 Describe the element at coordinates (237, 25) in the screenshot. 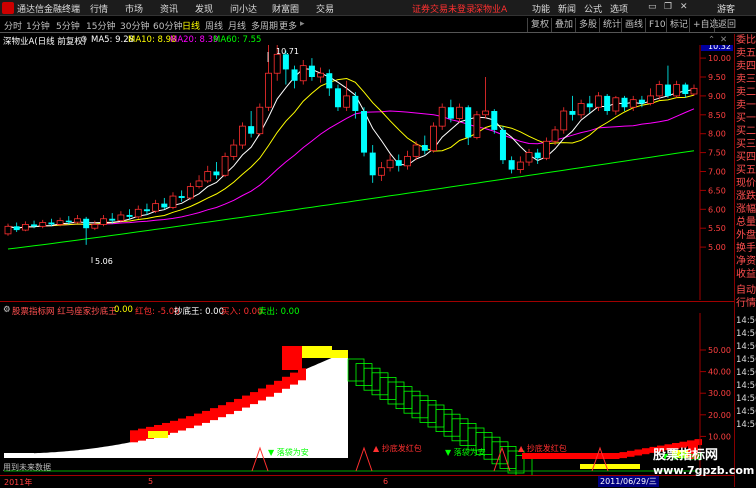

I see `period-monthly: 月线` at that location.